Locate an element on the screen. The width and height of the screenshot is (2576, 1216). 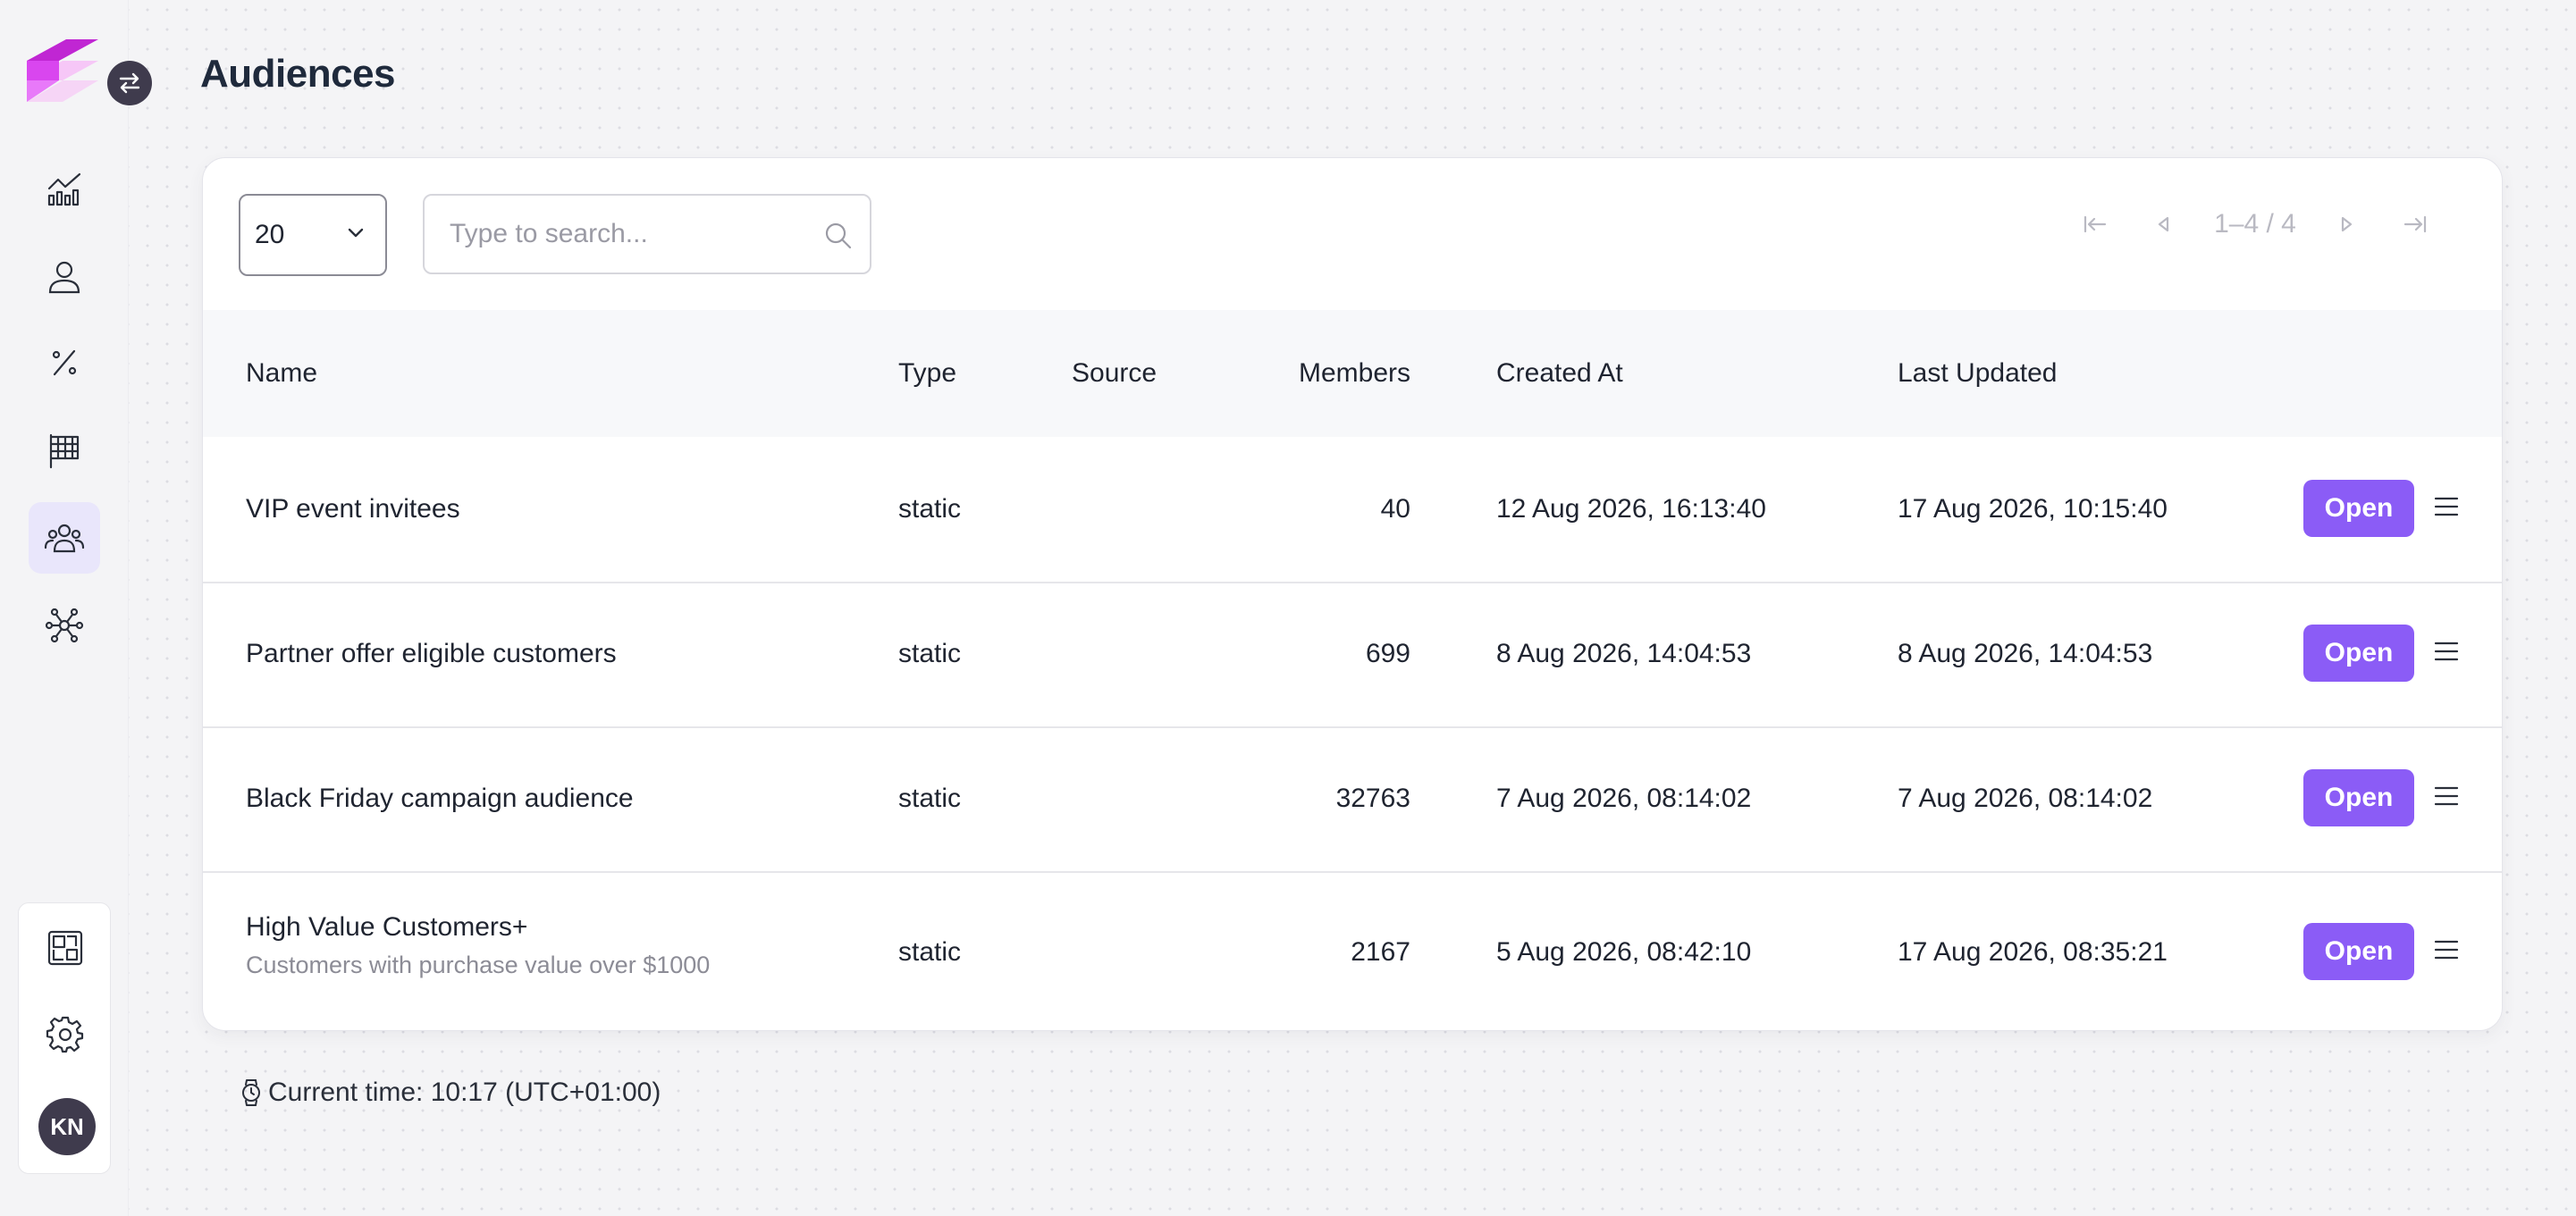
current-time: Current time: 10:17 (UTC+01:00) is located at coordinates (451, 1093).